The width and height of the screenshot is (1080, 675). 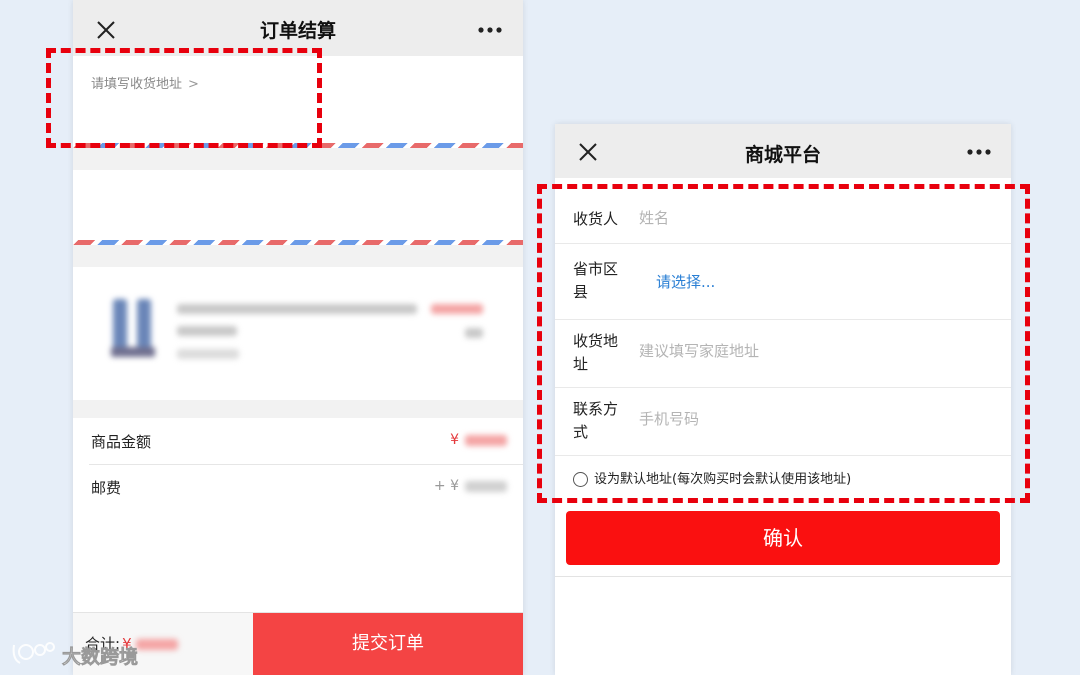 What do you see at coordinates (474, 333) in the screenshot?
I see `product-qty-blurred` at bounding box center [474, 333].